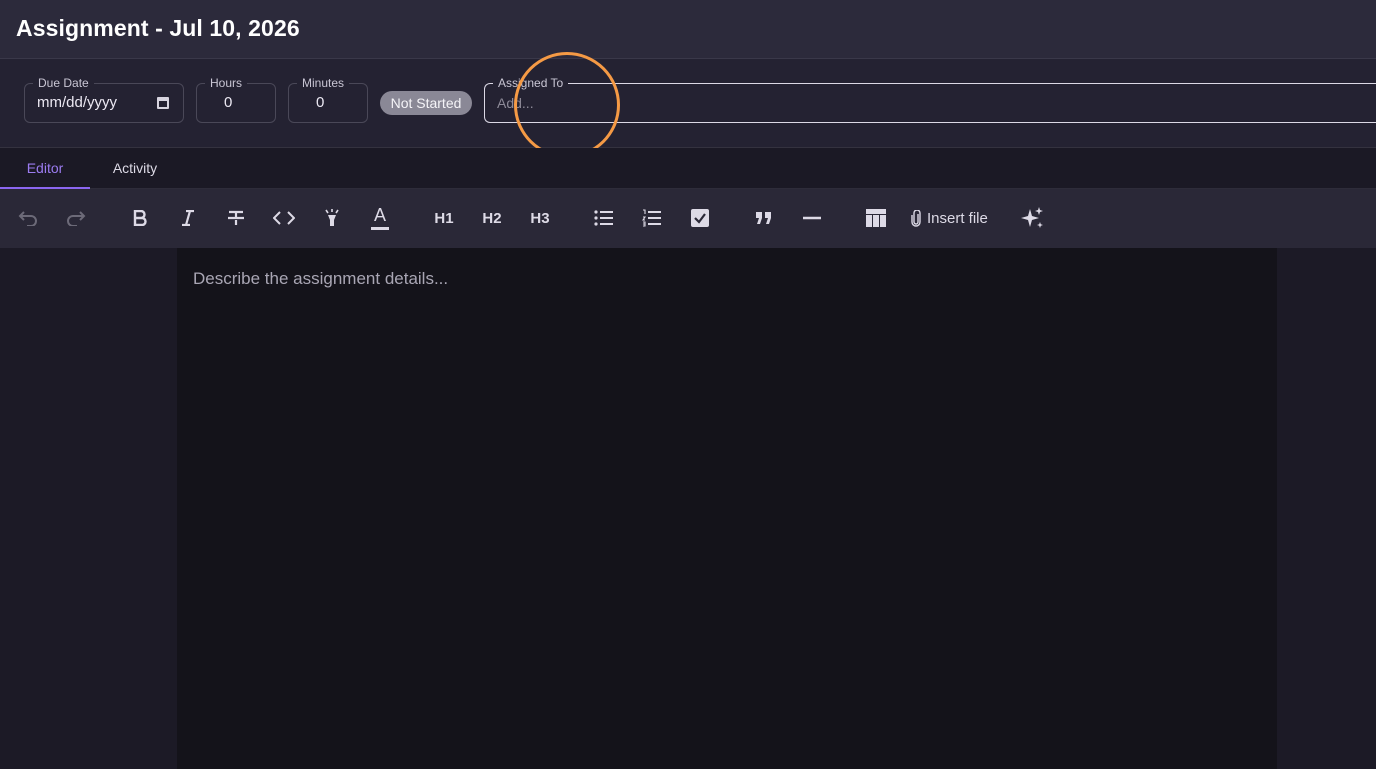  What do you see at coordinates (228, 102) in the screenshot?
I see `hours-value: 0` at bounding box center [228, 102].